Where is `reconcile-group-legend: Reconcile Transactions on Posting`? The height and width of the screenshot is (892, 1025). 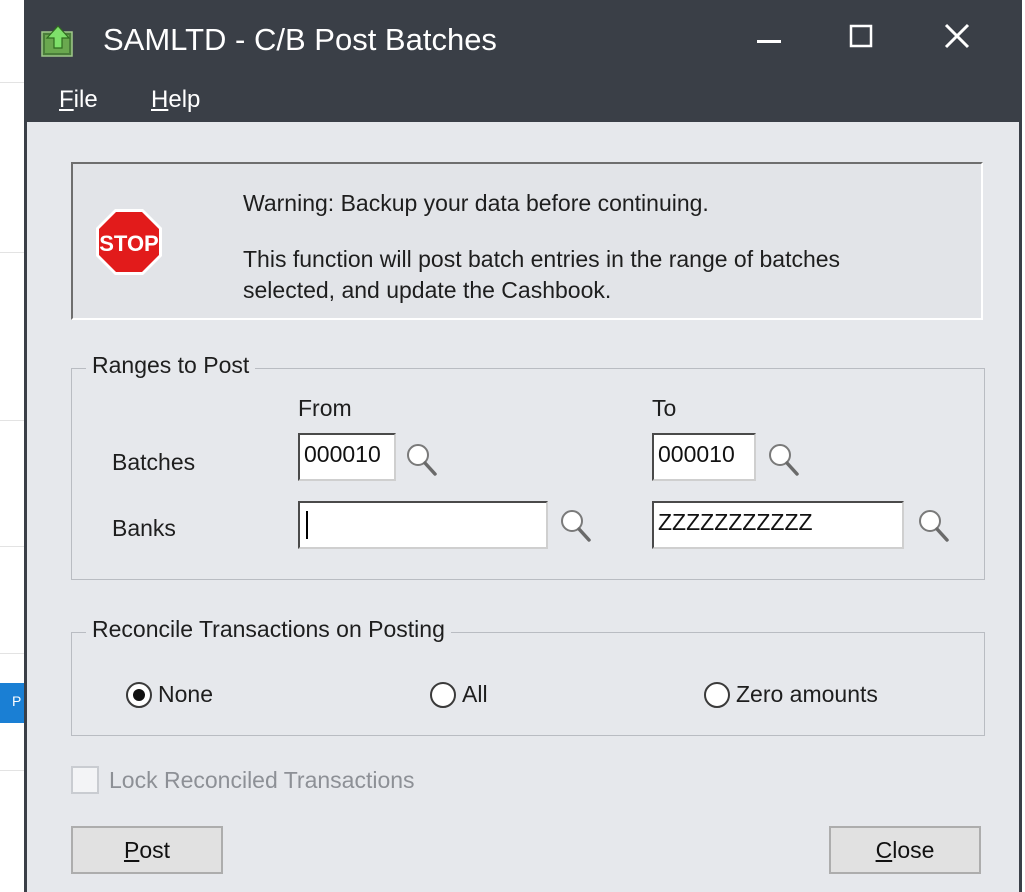 reconcile-group-legend: Reconcile Transactions on Posting is located at coordinates (268, 629).